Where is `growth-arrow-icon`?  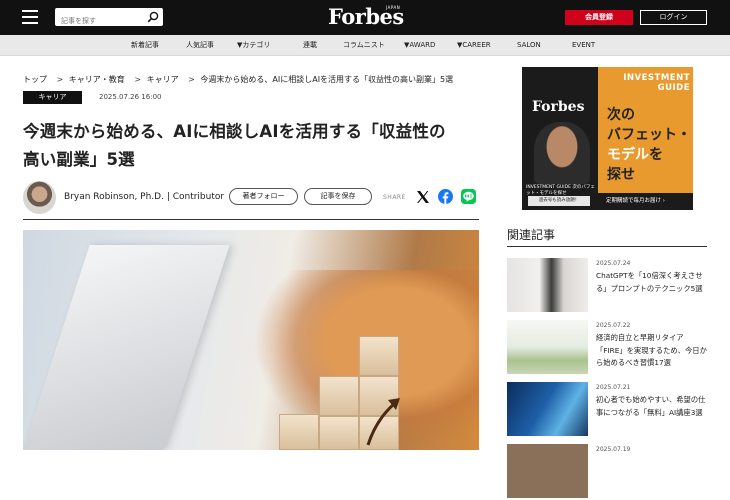
growth-arrow-icon is located at coordinates (383, 422).